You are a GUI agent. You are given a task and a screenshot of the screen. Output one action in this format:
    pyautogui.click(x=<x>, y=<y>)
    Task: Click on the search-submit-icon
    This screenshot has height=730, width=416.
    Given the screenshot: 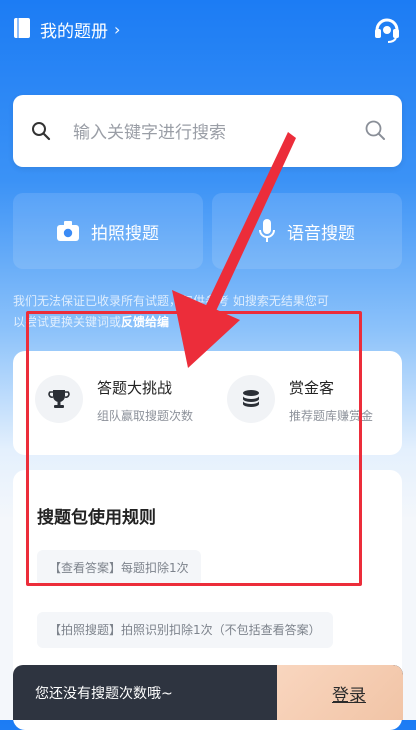 What is the action you would take?
    pyautogui.click(x=375, y=130)
    